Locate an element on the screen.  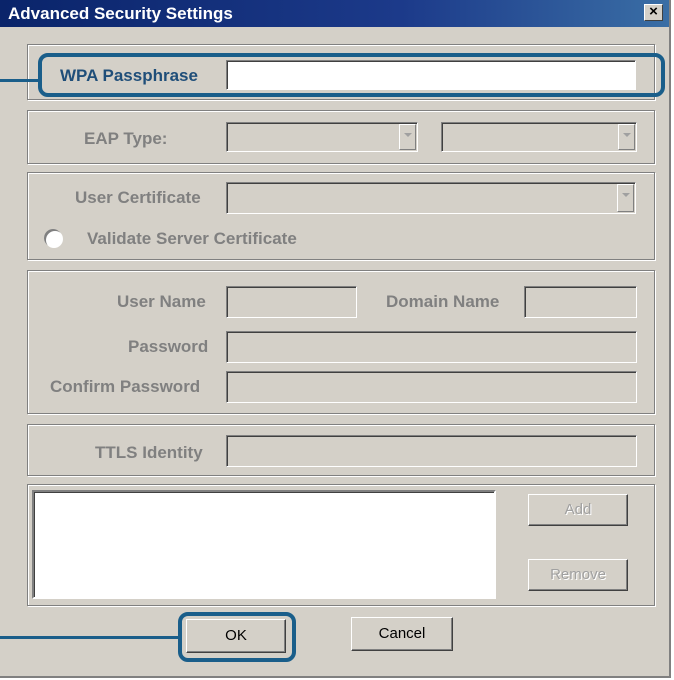
close-button: × is located at coordinates (653, 12).